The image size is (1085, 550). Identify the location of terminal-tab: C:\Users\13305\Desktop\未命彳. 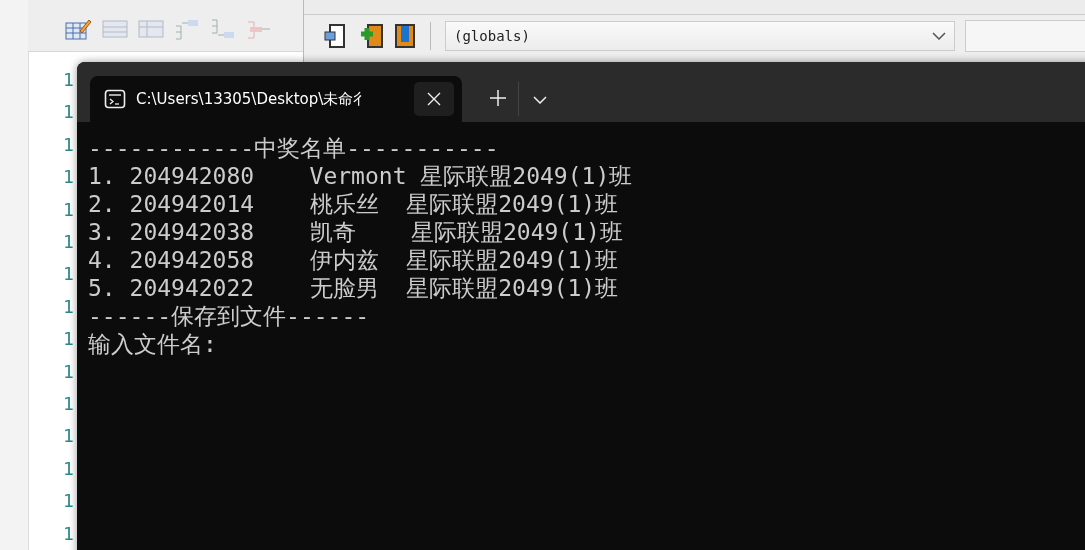
(276, 99).